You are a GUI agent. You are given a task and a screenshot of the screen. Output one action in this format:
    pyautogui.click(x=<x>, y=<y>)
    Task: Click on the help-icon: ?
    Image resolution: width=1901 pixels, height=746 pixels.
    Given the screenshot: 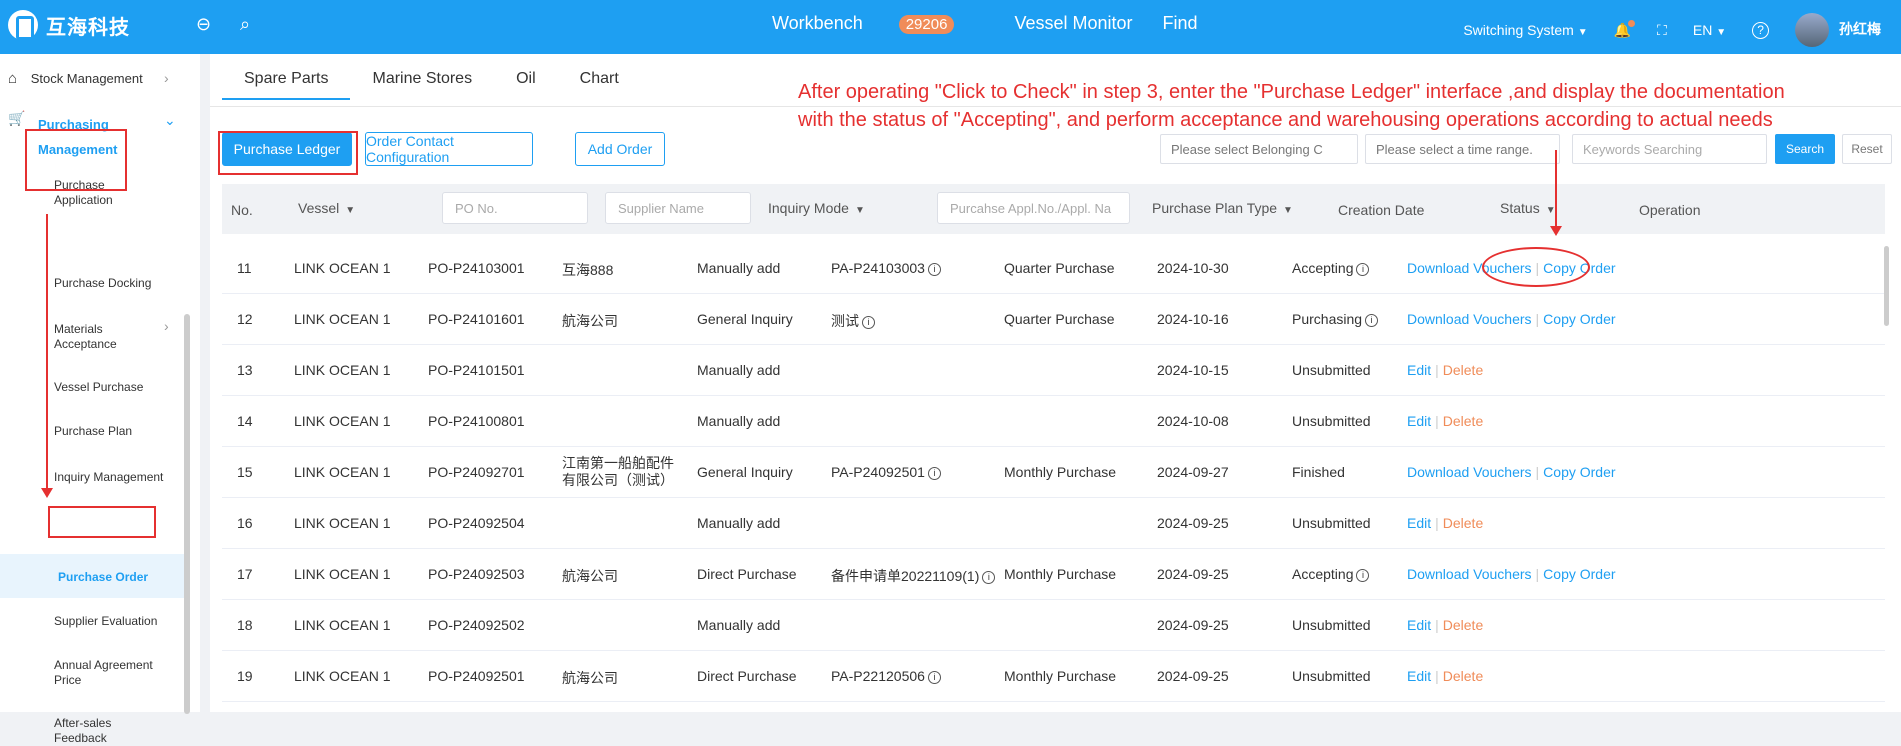 What is the action you would take?
    pyautogui.click(x=1761, y=30)
    